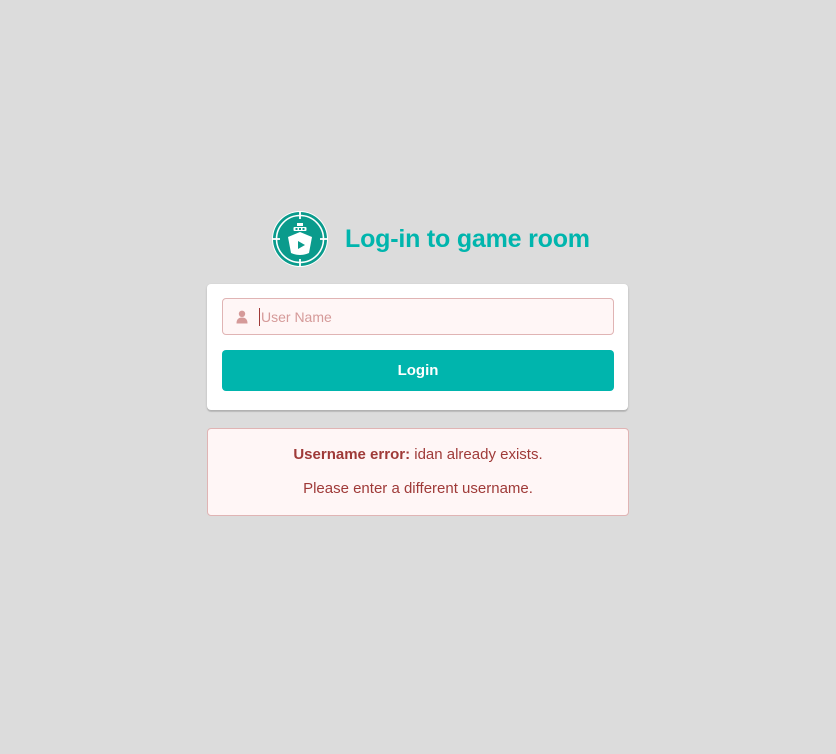 The image size is (836, 754). What do you see at coordinates (434, 317) in the screenshot?
I see `username-input` at bounding box center [434, 317].